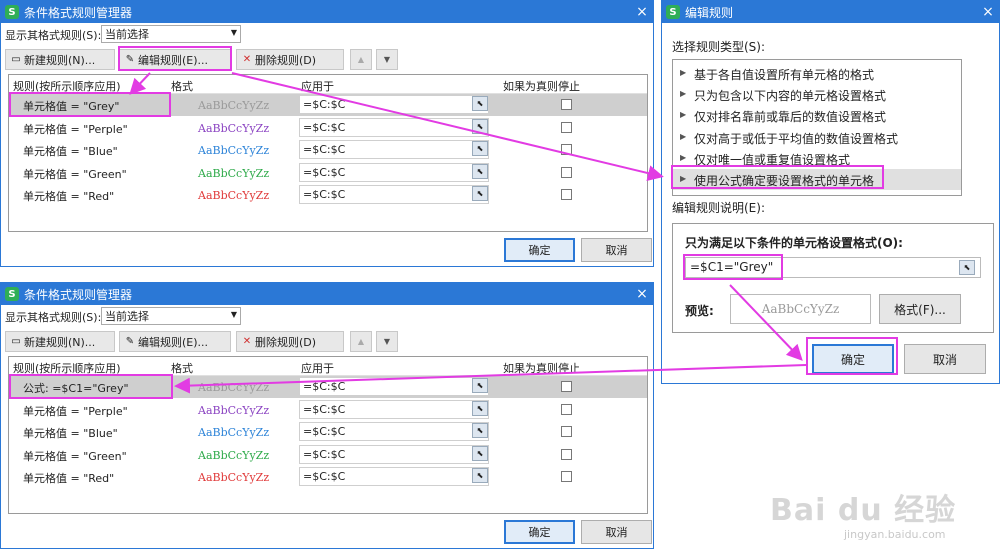 Image resolution: width=1000 pixels, height=549 pixels. Describe the element at coordinates (140, 83) in the screenshot. I see `arrow-edit-to-grey` at that location.